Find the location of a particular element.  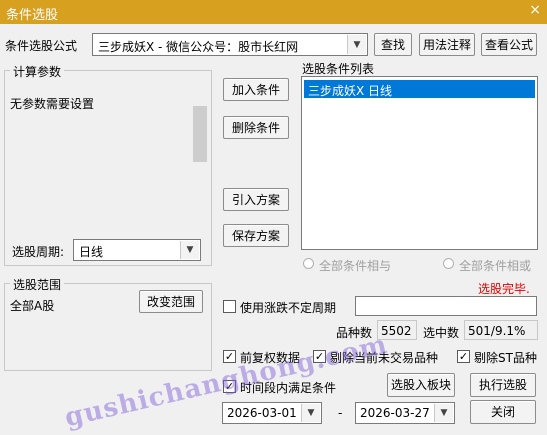

params-group-title: 计算参数 is located at coordinates (37, 71).